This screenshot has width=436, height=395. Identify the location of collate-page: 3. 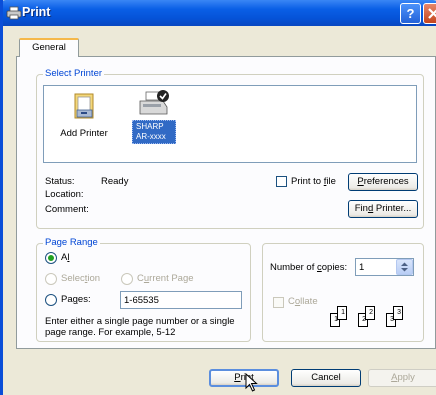
(398, 313).